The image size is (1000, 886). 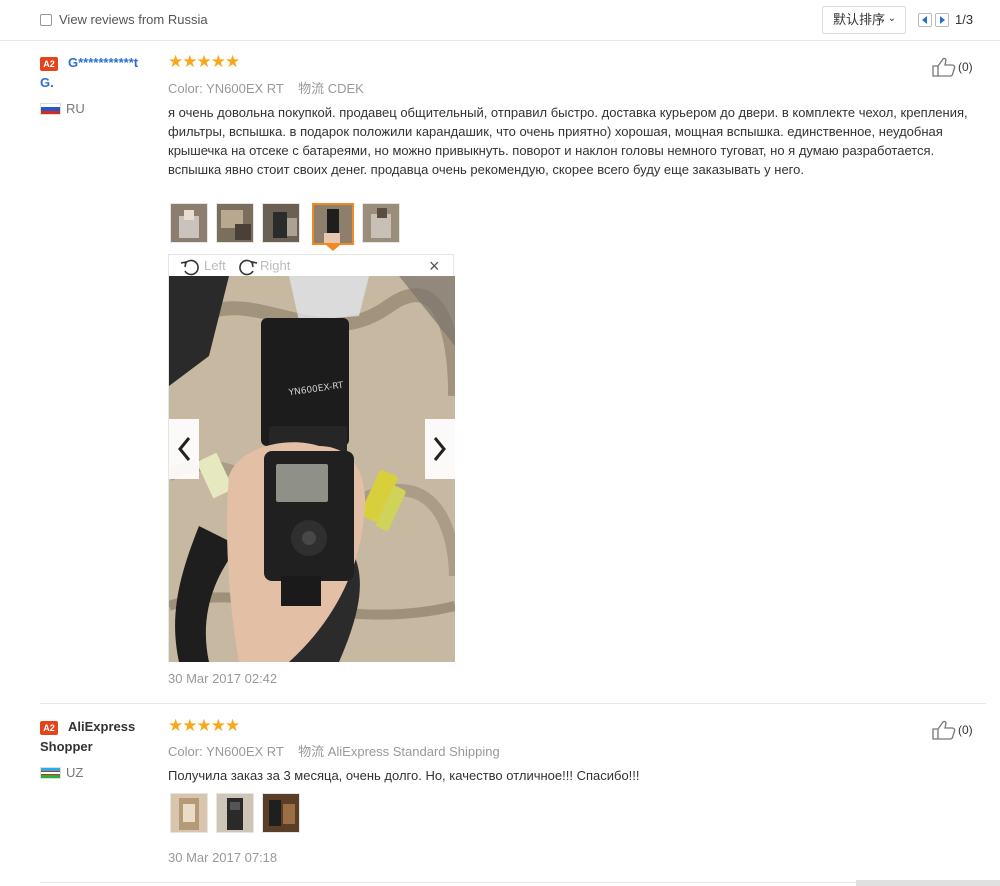 What do you see at coordinates (413, 751) in the screenshot?
I see `shipping-value: AliExpress Standard Shipping` at bounding box center [413, 751].